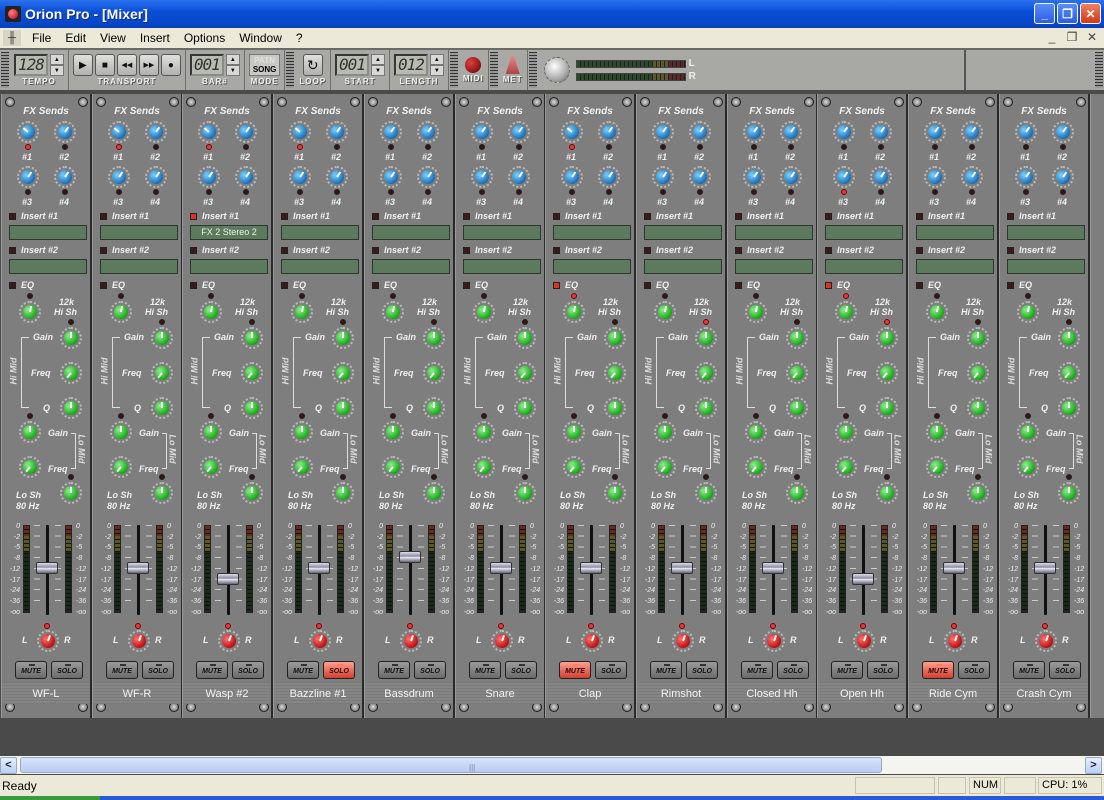 This screenshot has width=1104, height=800. What do you see at coordinates (352, 65) in the screenshot?
I see `start-display: 001` at bounding box center [352, 65].